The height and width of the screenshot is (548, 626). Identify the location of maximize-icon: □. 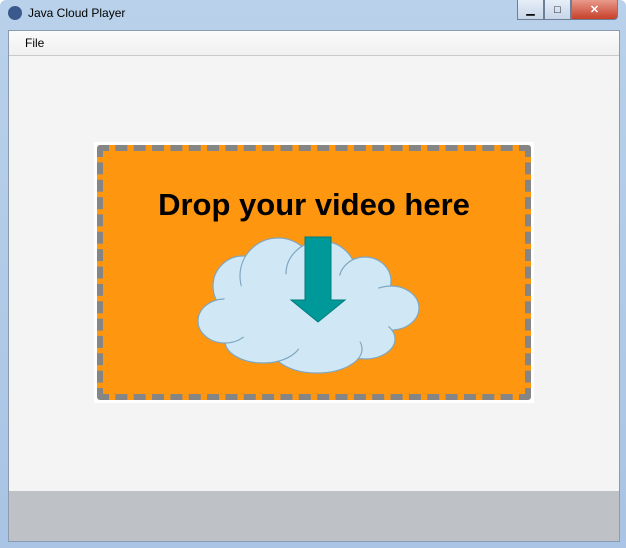
(557, 9).